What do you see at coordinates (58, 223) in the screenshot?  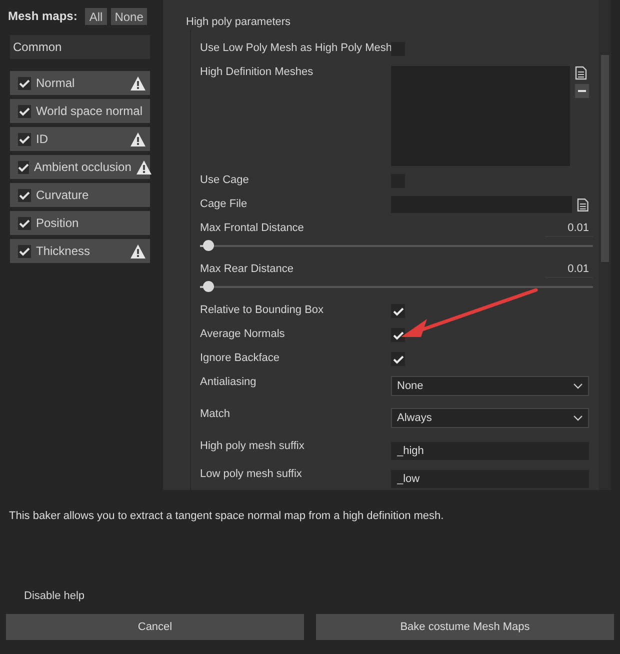 I see `mesh-map-label: Position` at bounding box center [58, 223].